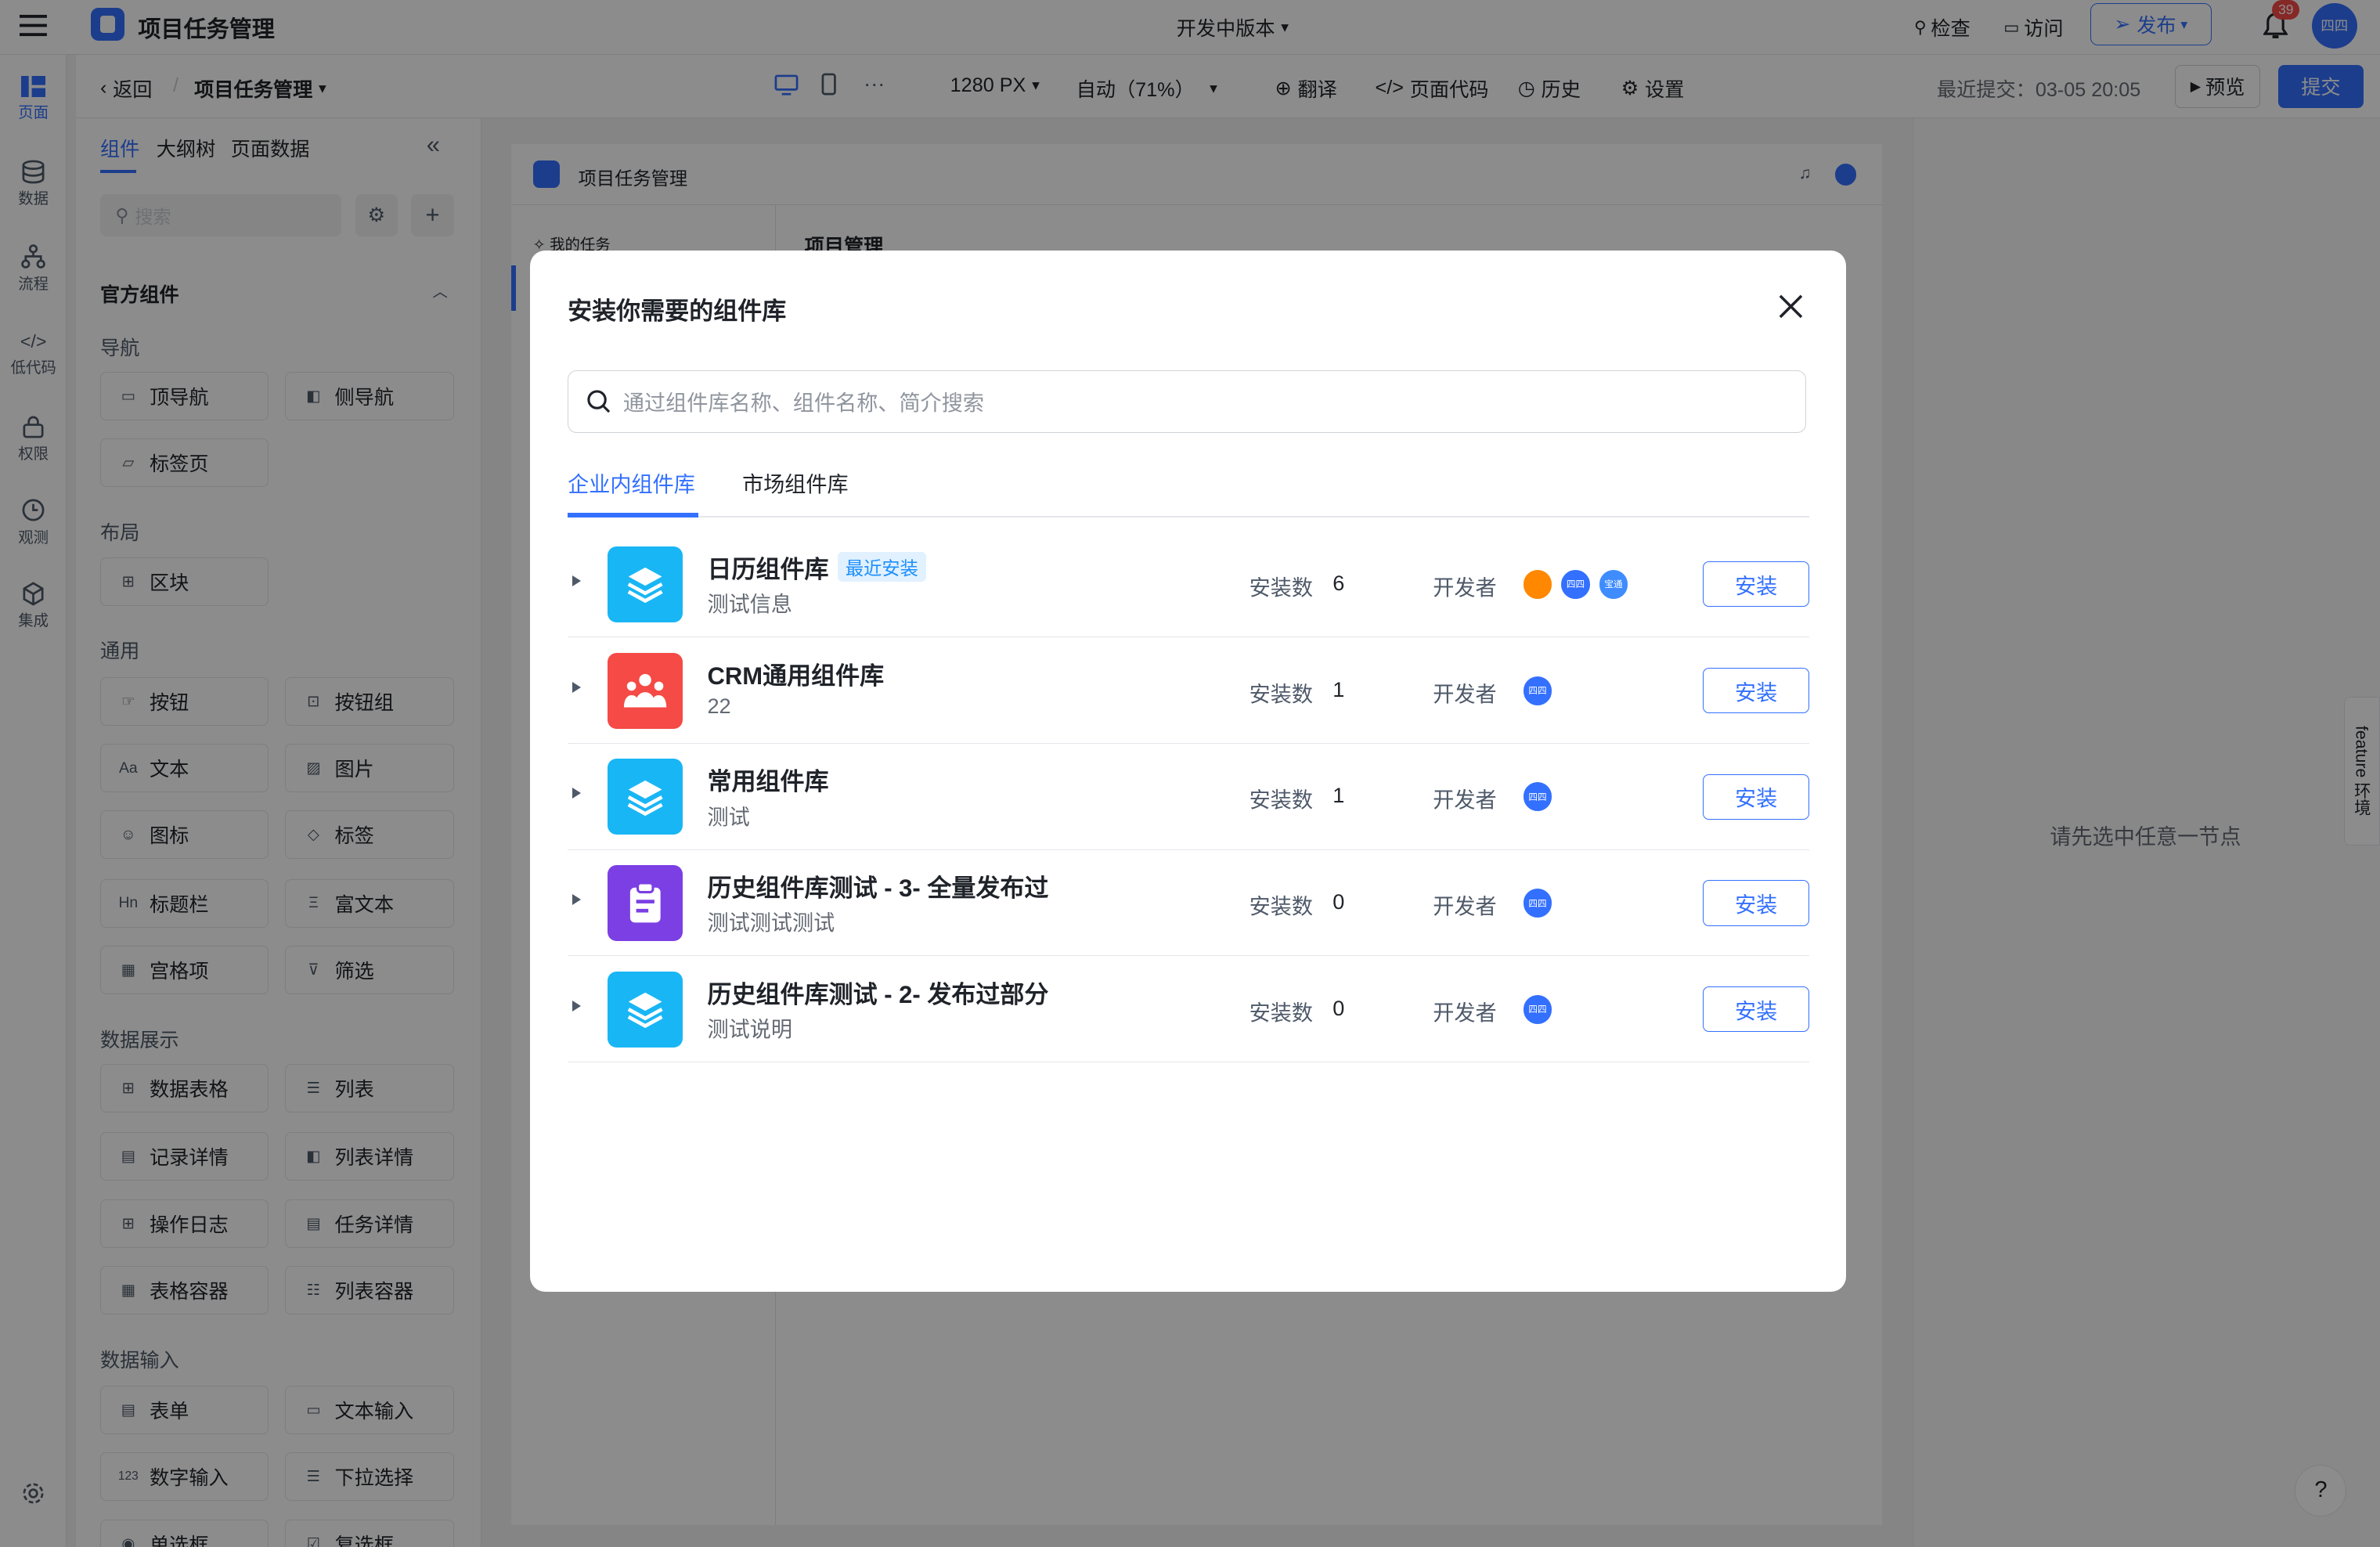 This screenshot has width=2380, height=1547. Describe the element at coordinates (1338, 582) in the screenshot. I see `install-count: 6` at that location.